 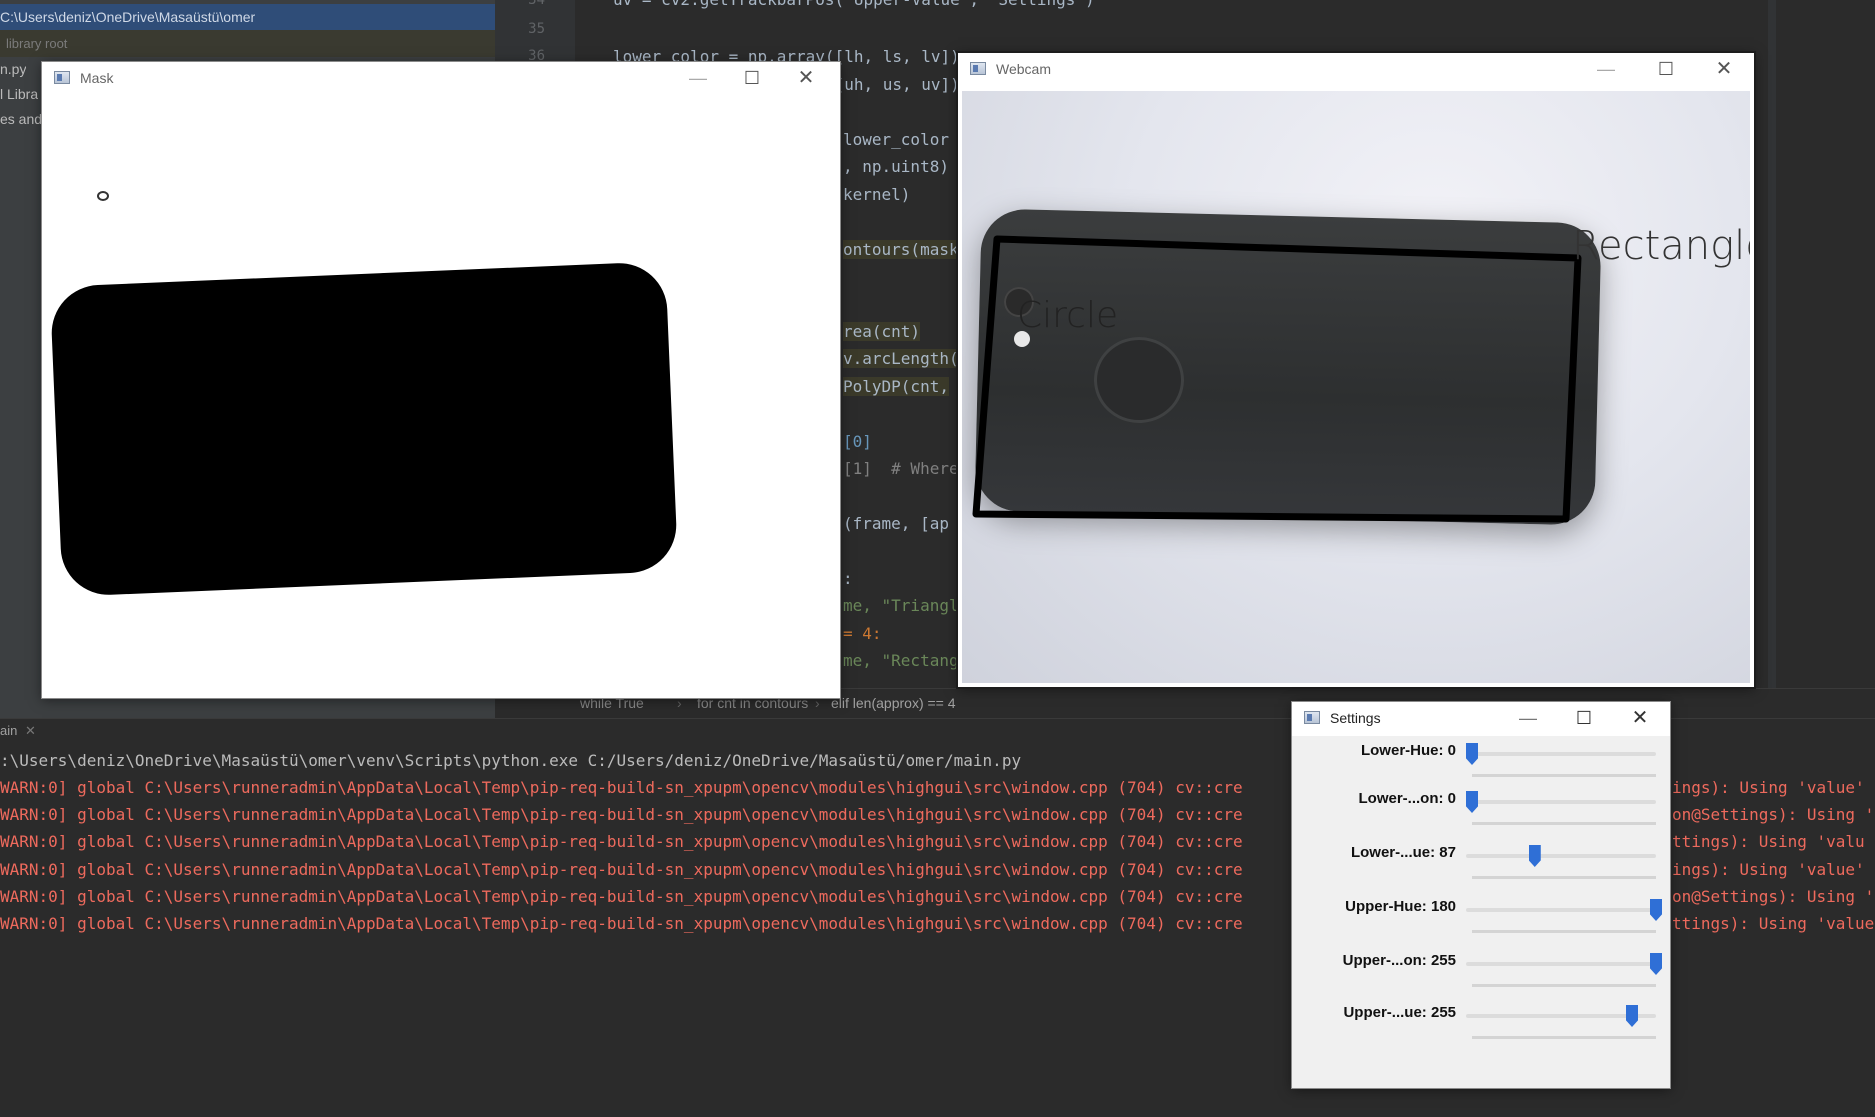 I want to click on trackbar-row: Lower-...ue: 87, so click(x=1481, y=866).